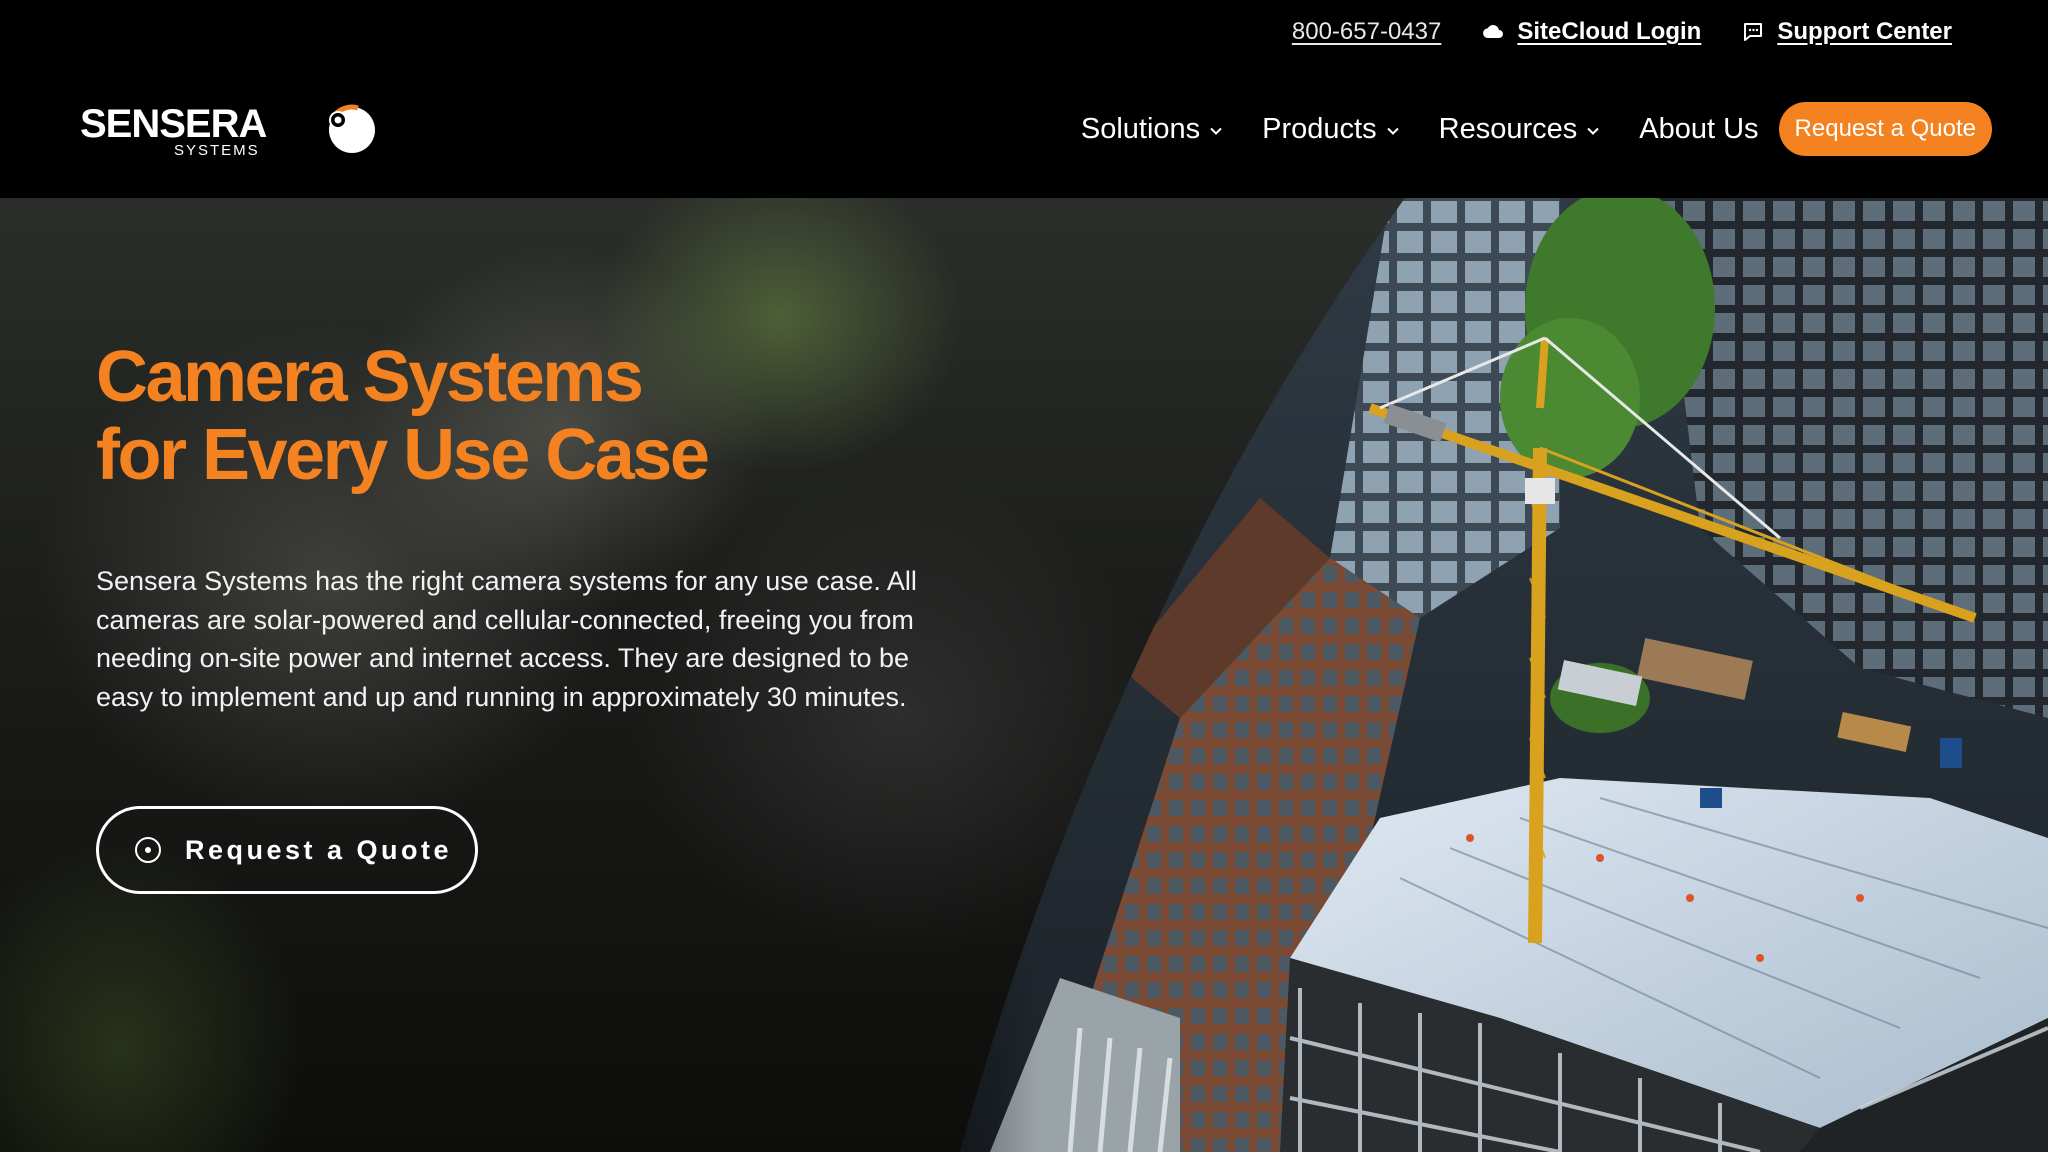  I want to click on hero-title-line-2: for Every Use Case, so click(403, 455).